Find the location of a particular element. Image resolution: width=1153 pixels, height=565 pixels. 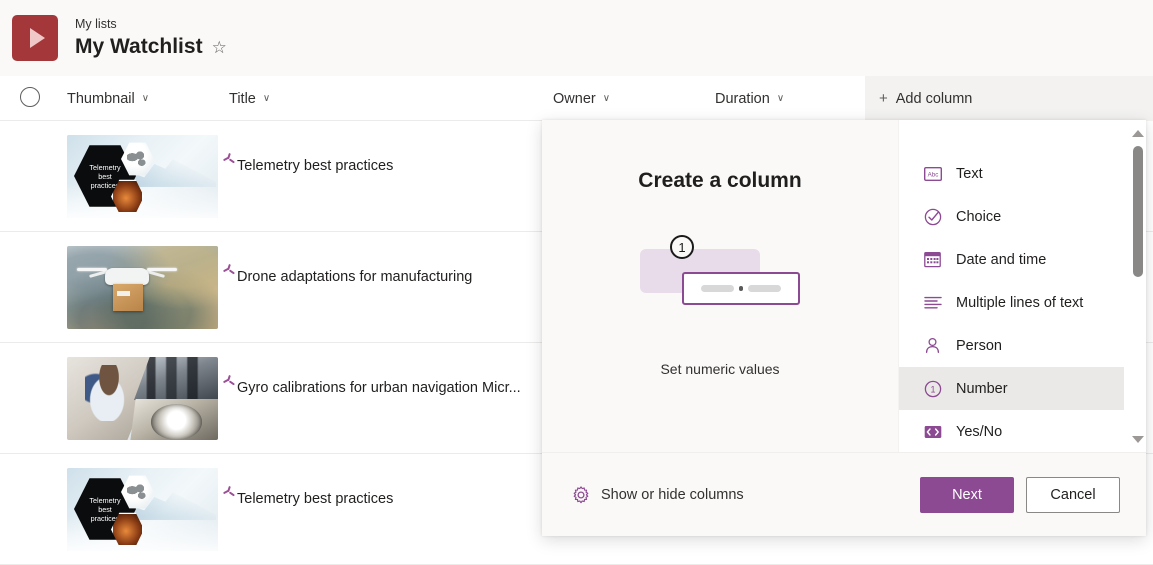

type-option-date-and-time: Date and time is located at coordinates (1011, 259).